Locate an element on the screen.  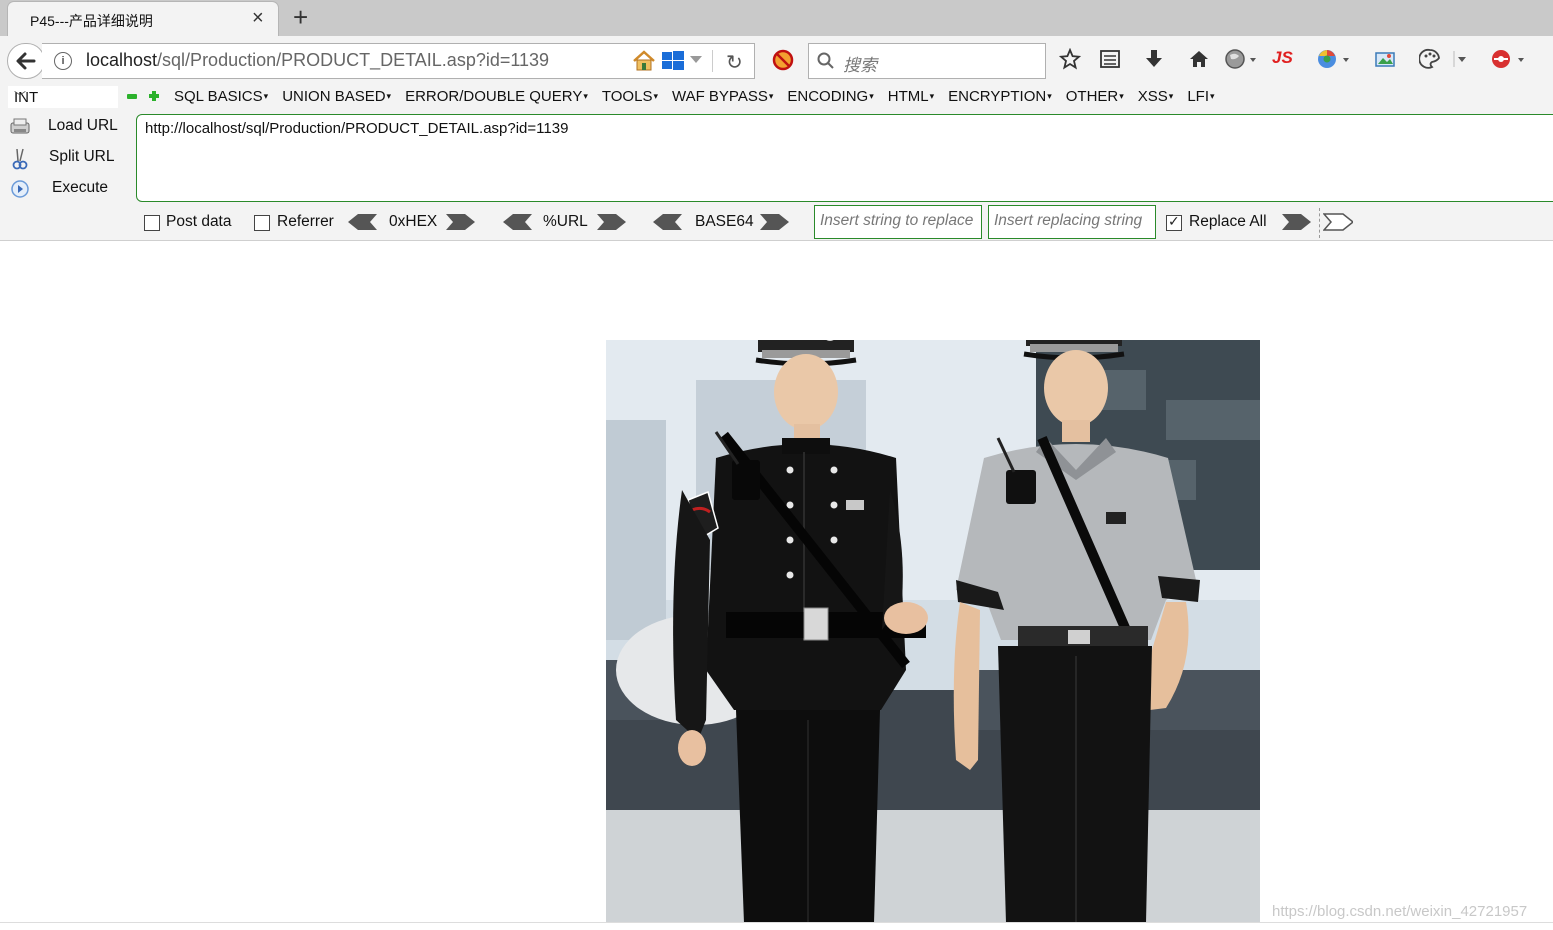
menu-xss: XSS is located at coordinates (1156, 96).